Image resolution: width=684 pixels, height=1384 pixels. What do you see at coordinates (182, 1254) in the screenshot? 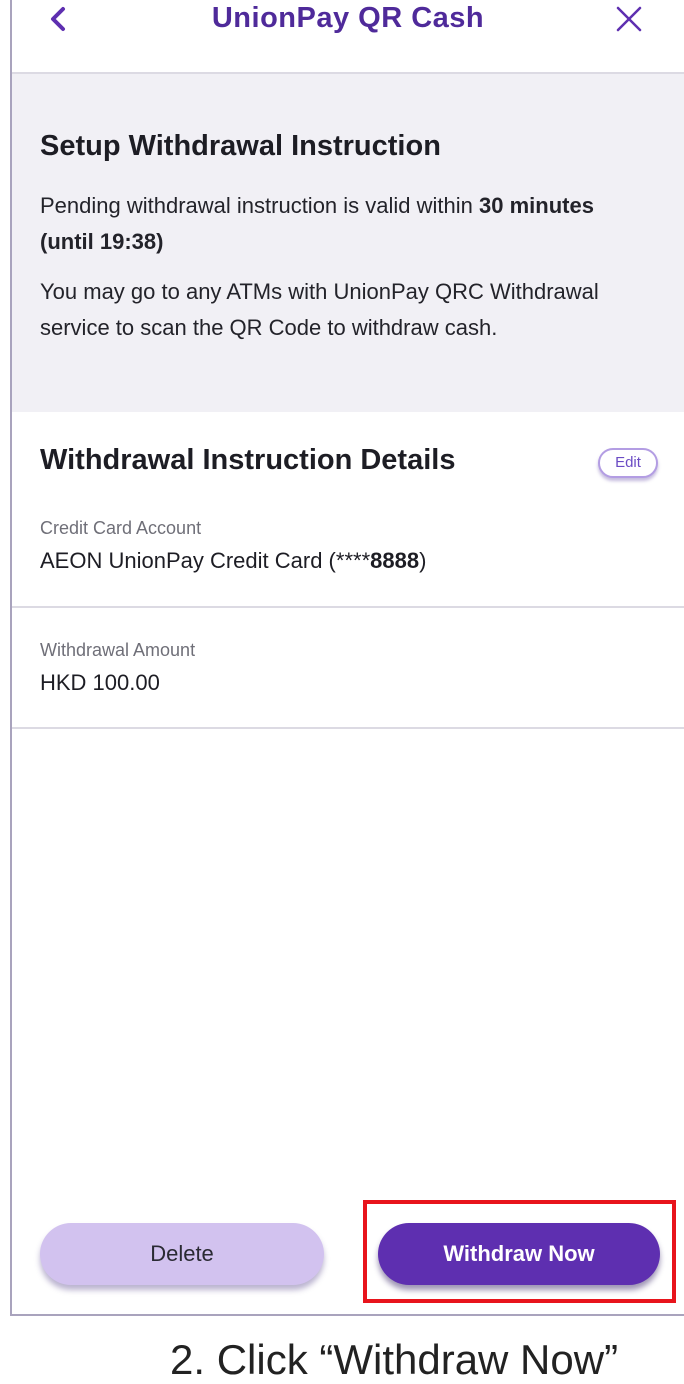
I see `delete-button: Delete` at bounding box center [182, 1254].